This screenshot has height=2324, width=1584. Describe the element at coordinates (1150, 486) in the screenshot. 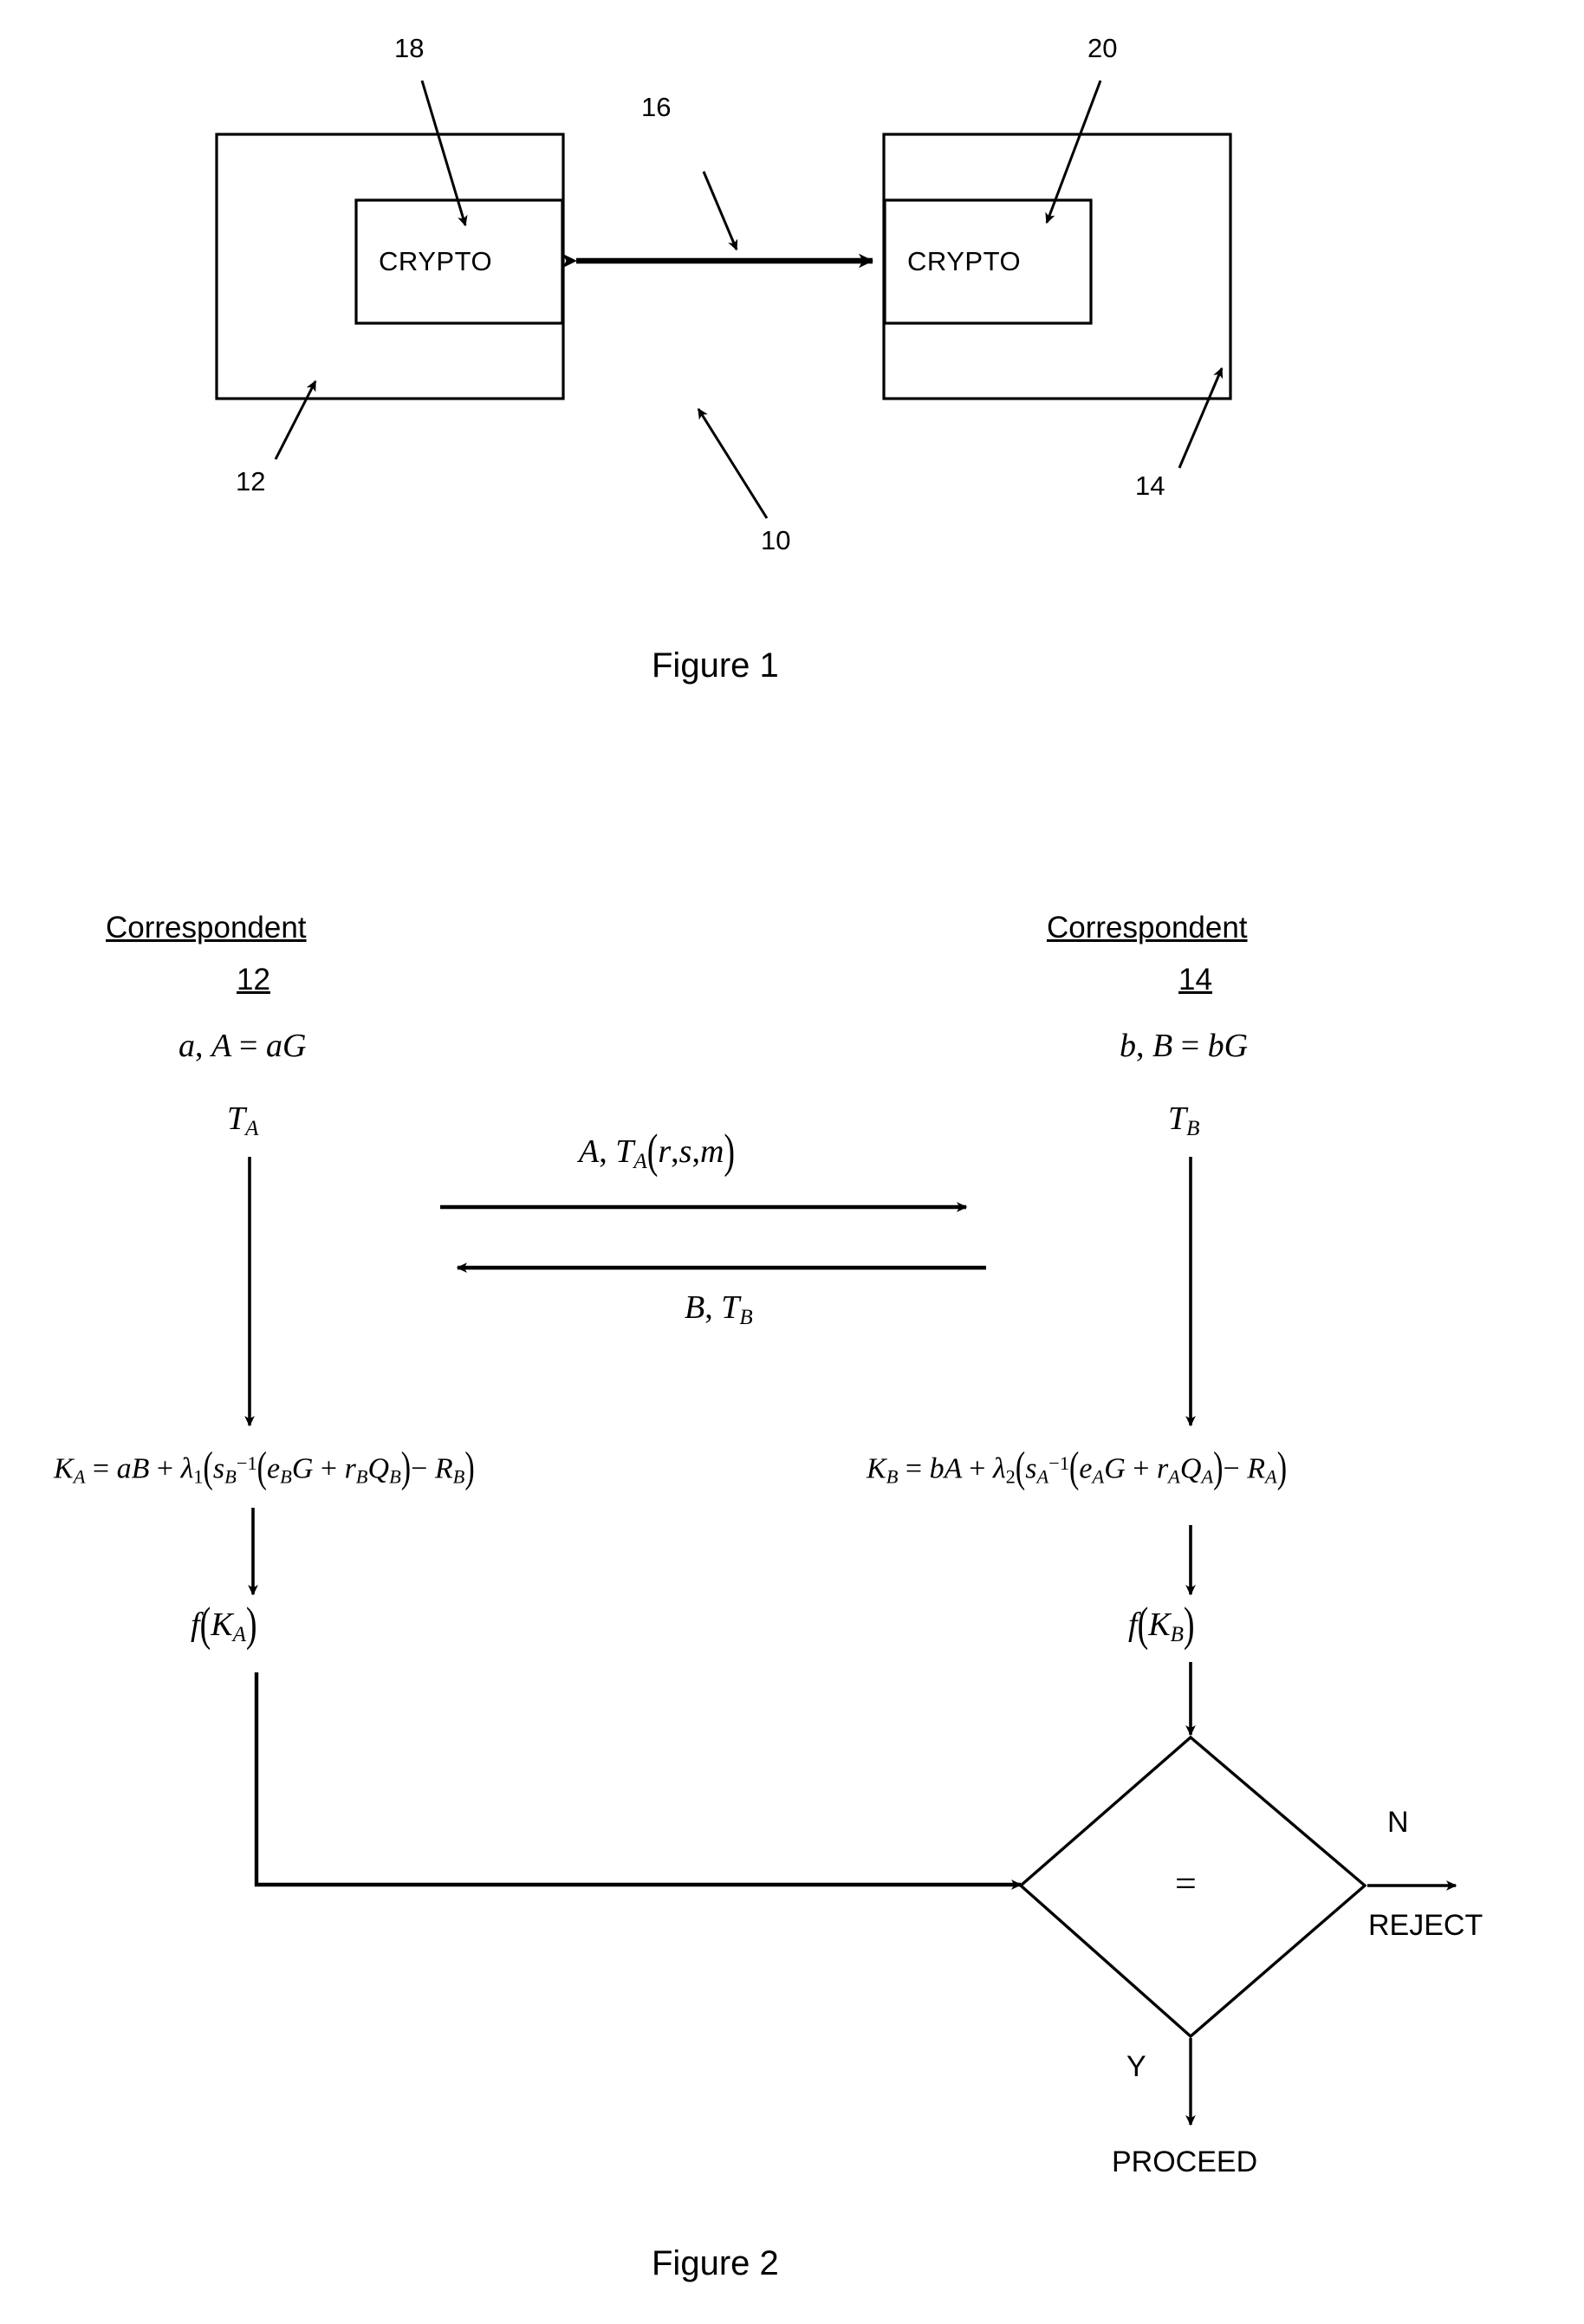

I see `fig1-ref-14: 14` at that location.